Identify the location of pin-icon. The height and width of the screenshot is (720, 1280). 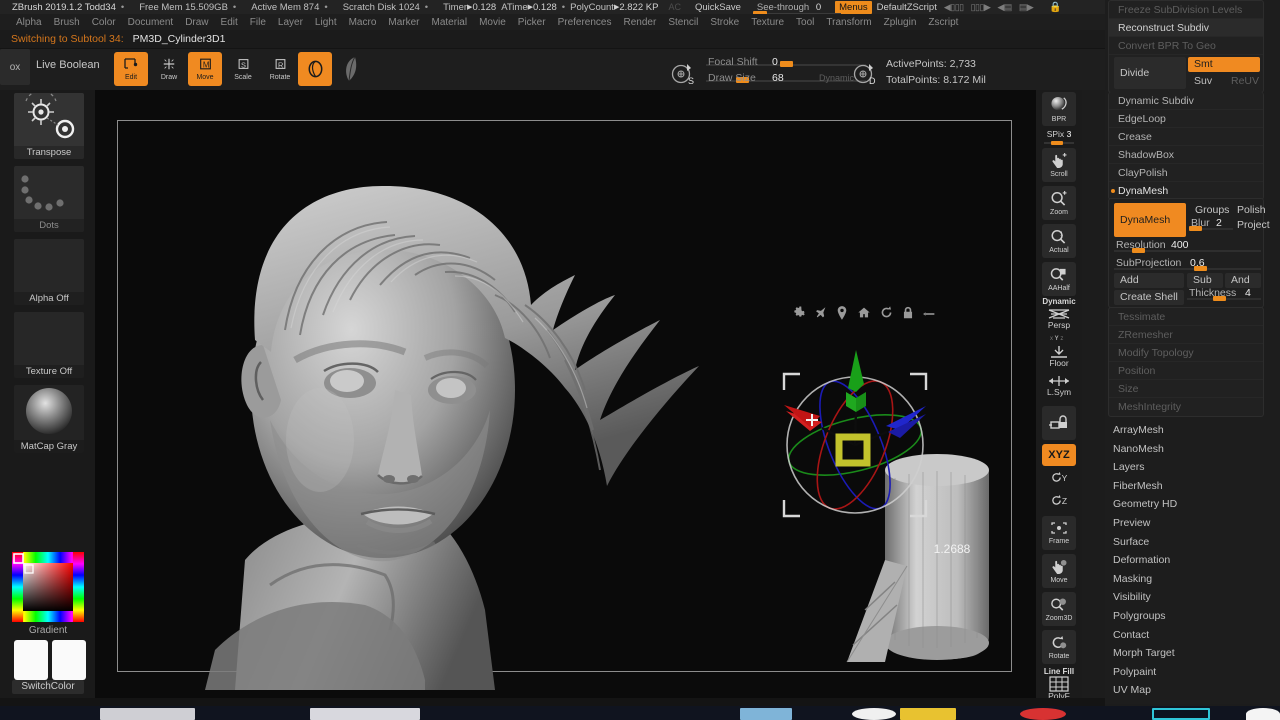
(820, 314).